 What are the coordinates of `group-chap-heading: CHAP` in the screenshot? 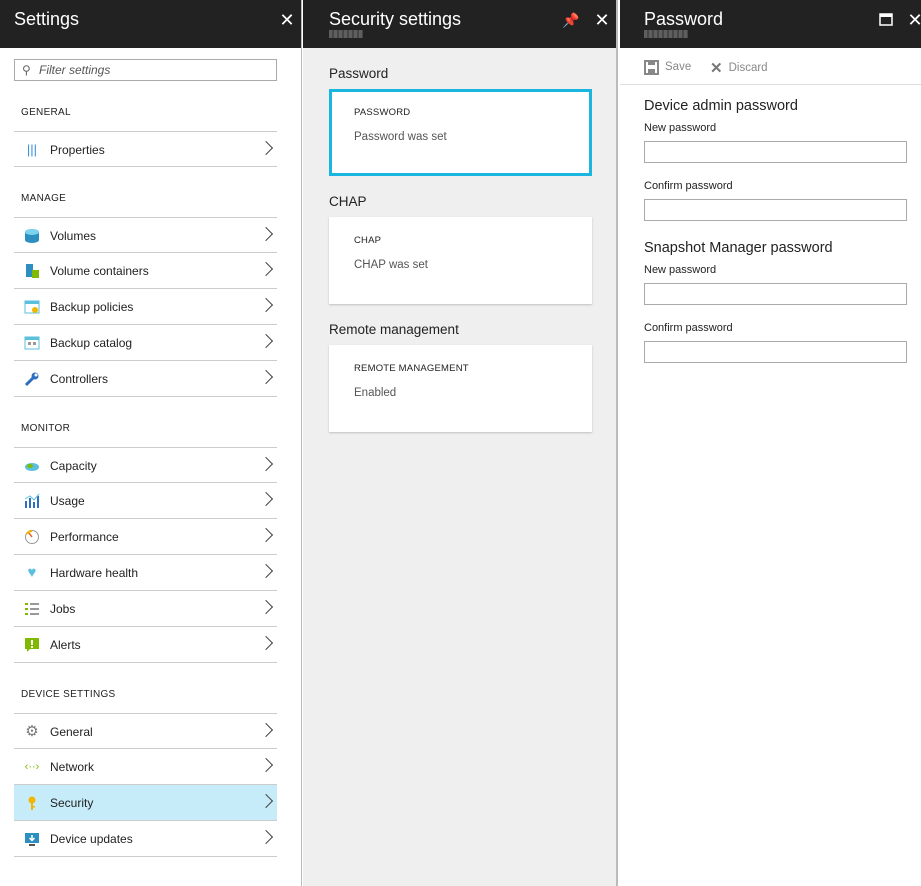 It's located at (348, 201).